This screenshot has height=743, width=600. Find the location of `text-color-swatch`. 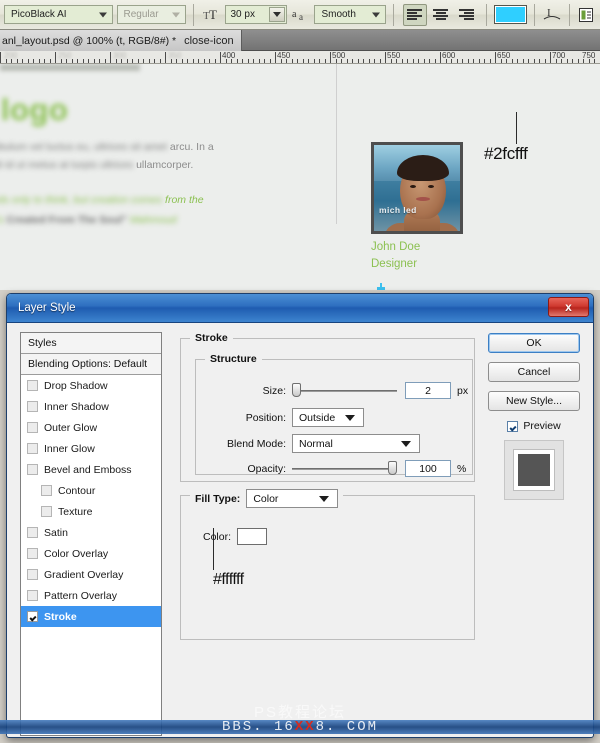

text-color-swatch is located at coordinates (510, 14).